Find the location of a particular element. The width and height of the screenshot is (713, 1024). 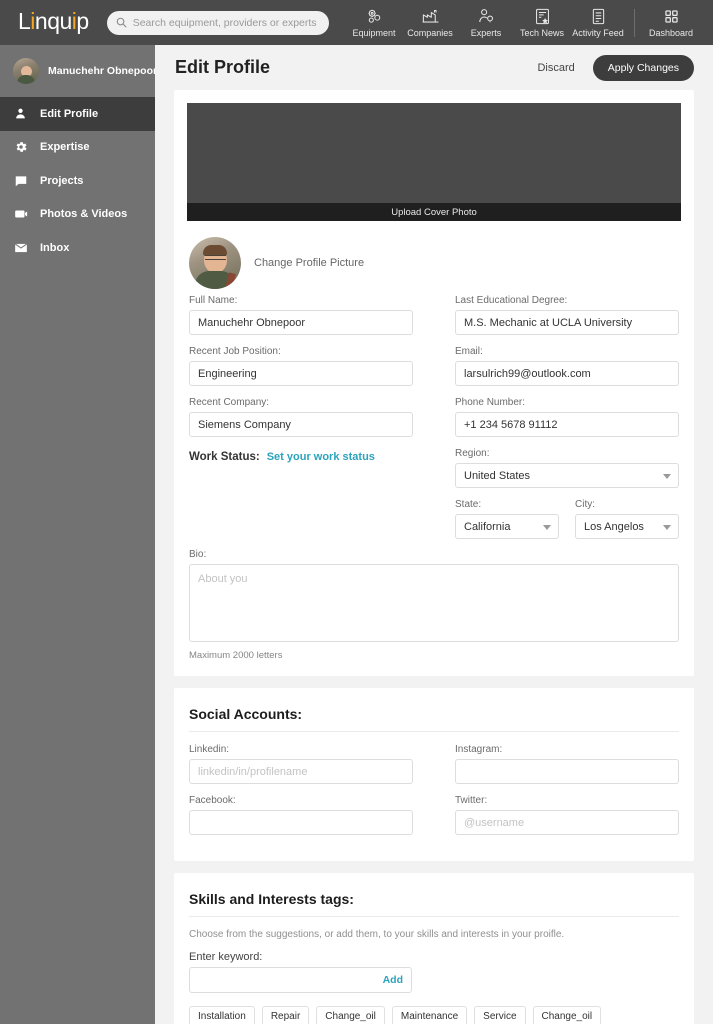

label-region: Region: is located at coordinates (472, 453).